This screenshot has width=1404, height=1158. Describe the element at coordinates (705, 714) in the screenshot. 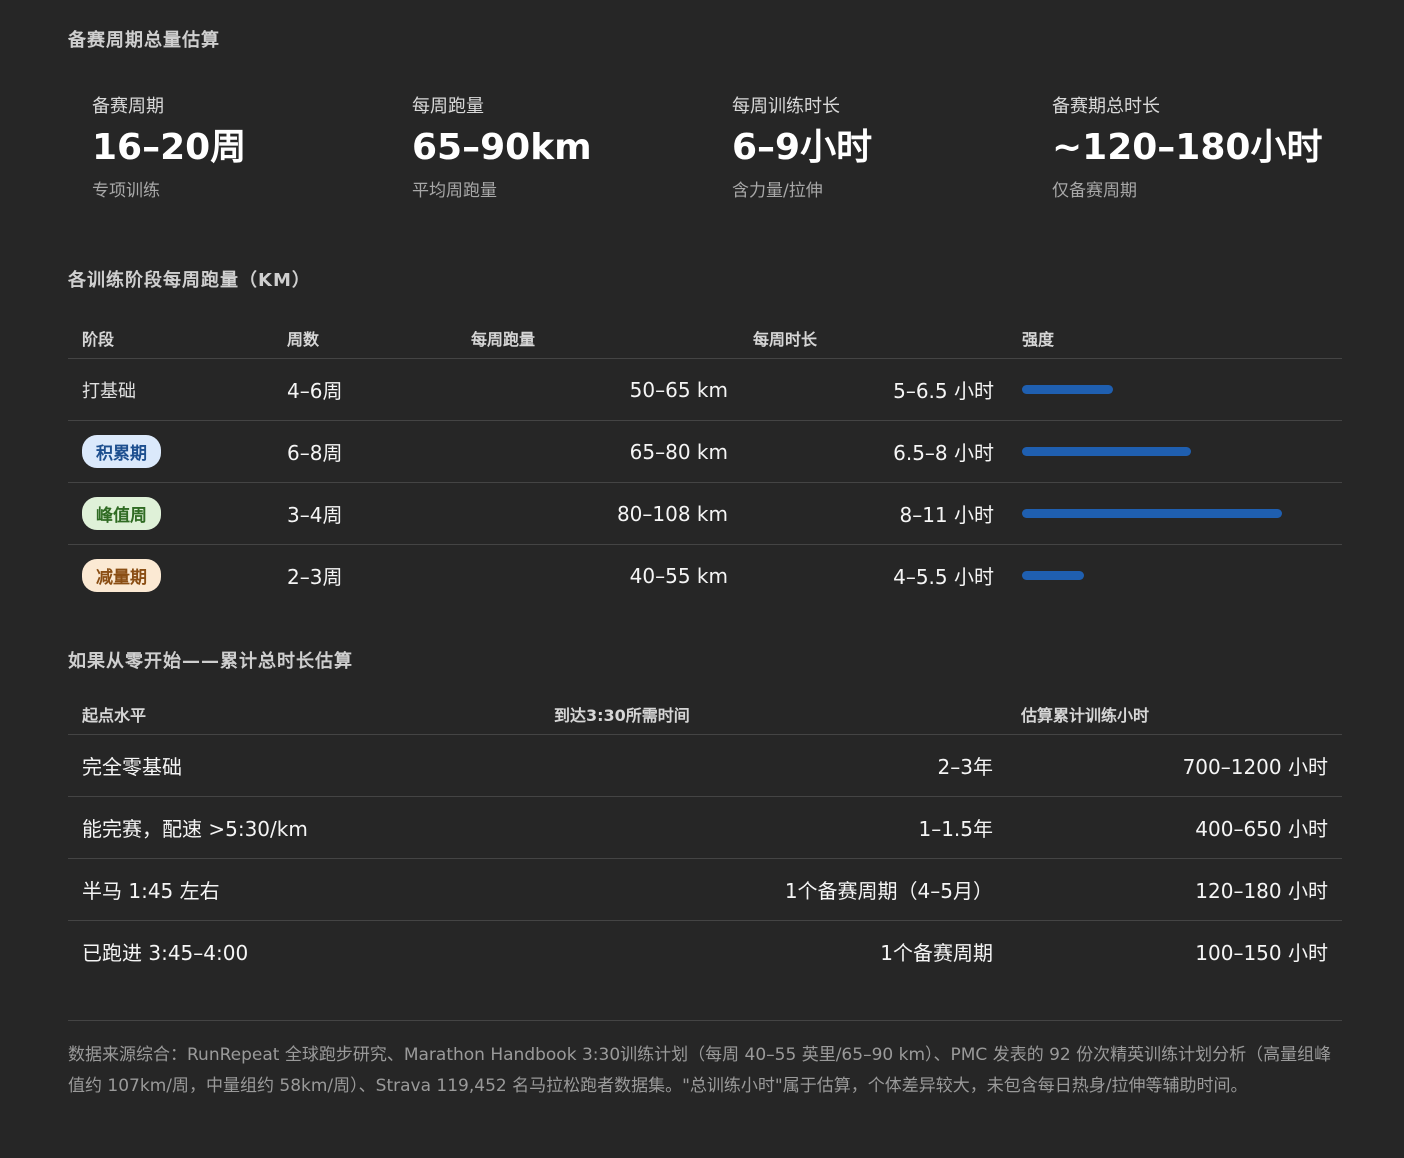

I see `table-header: 起点水平 到达3:30所需时间 估算累计训练小时` at that location.